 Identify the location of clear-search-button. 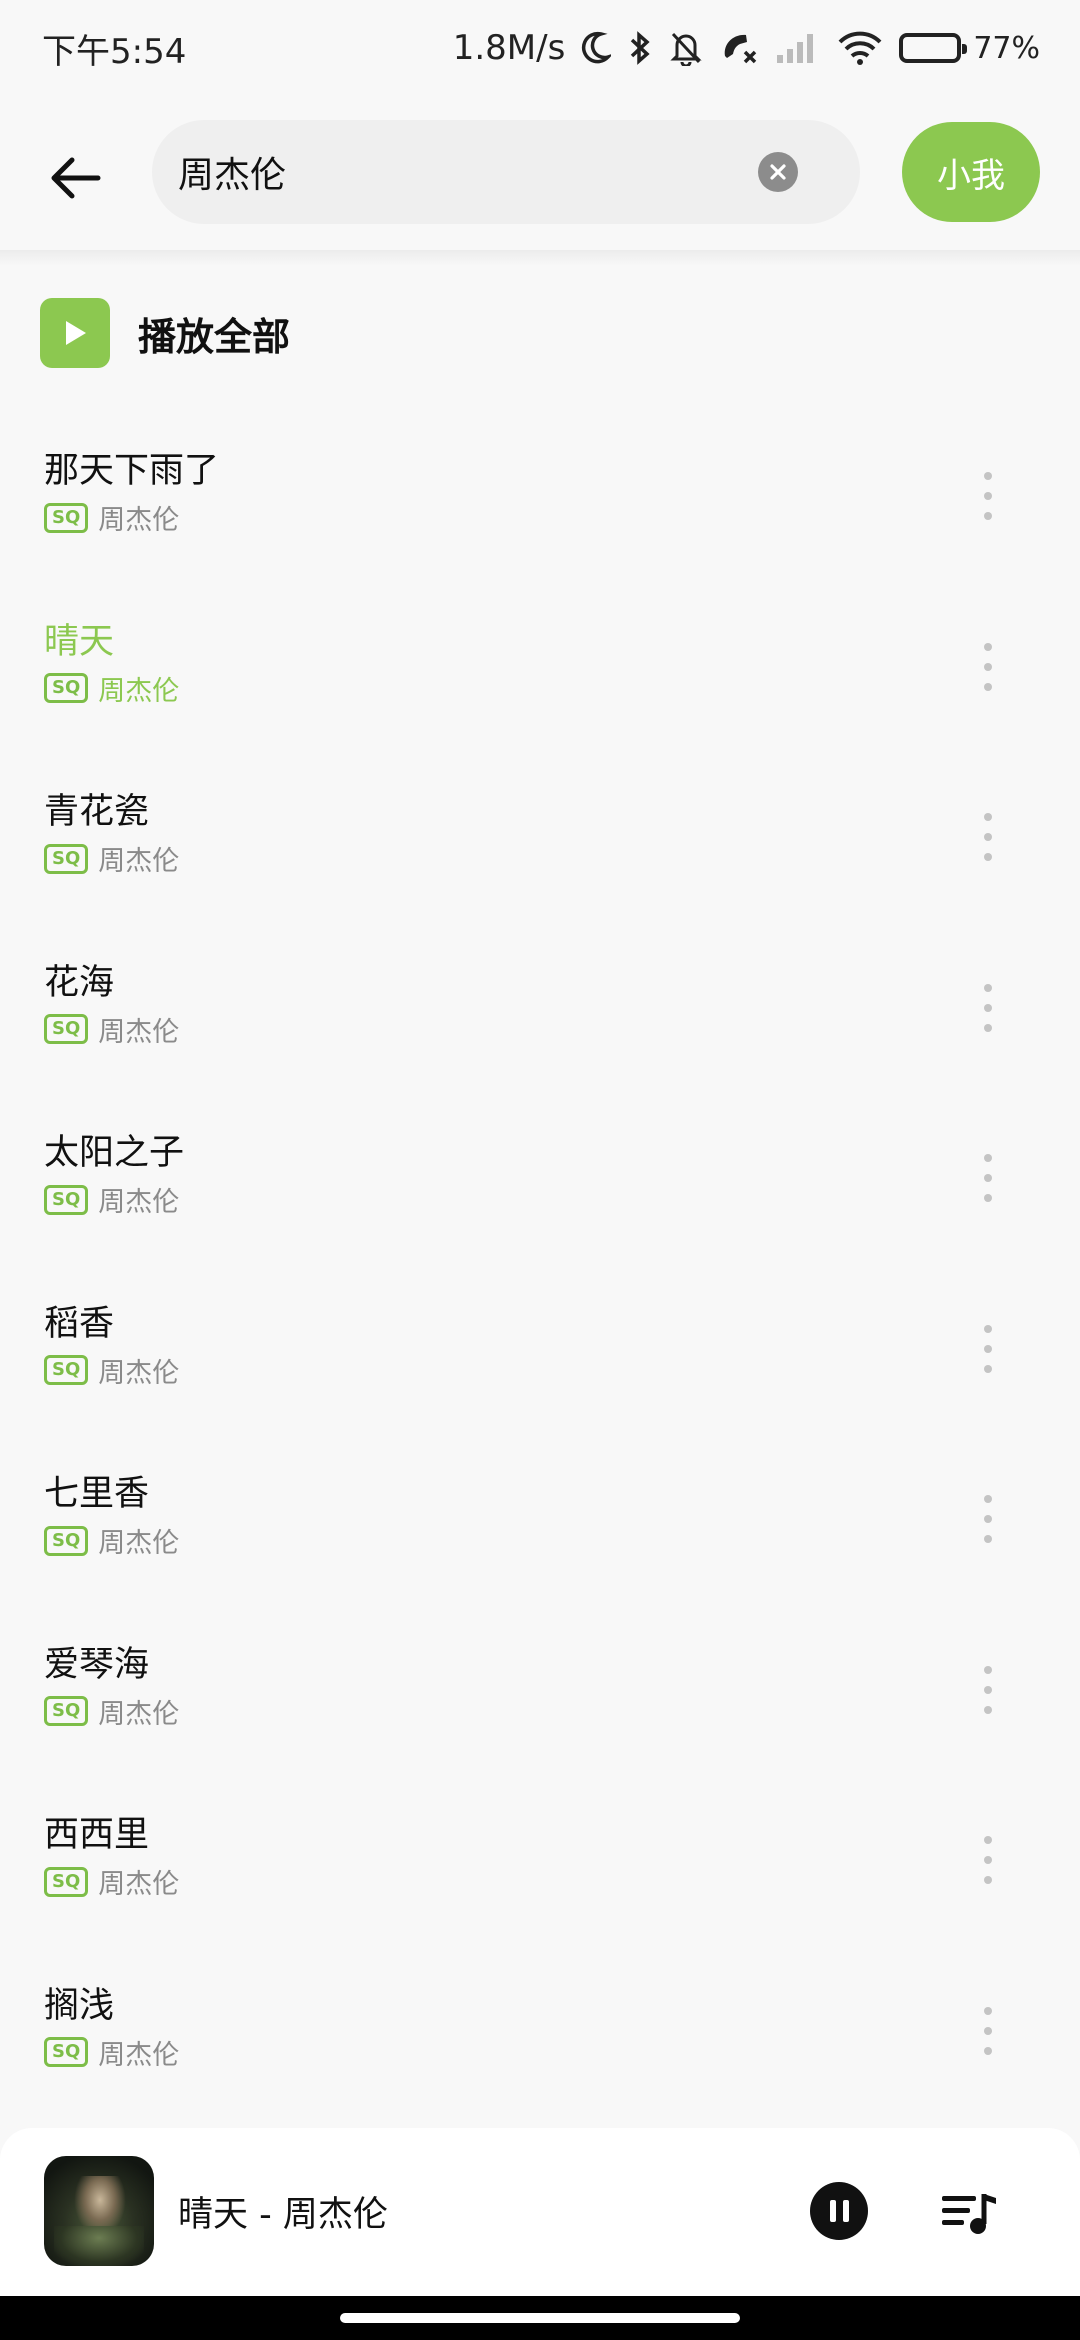
(778, 172).